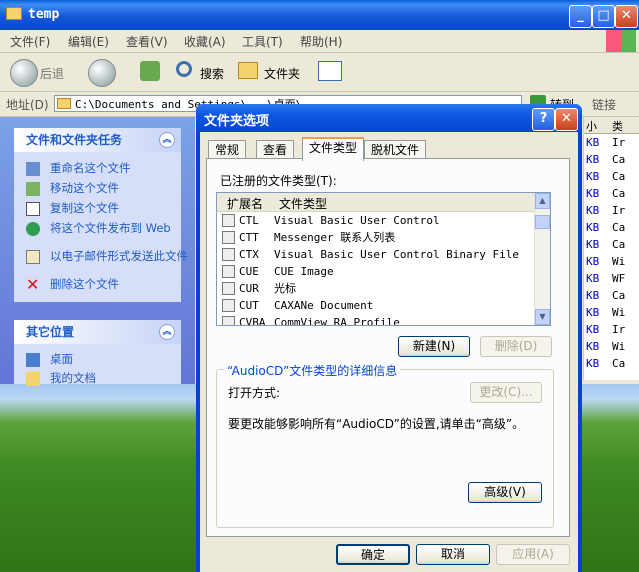  Describe the element at coordinates (505, 492) in the screenshot. I see `advanced-button: 高级(V)` at that location.